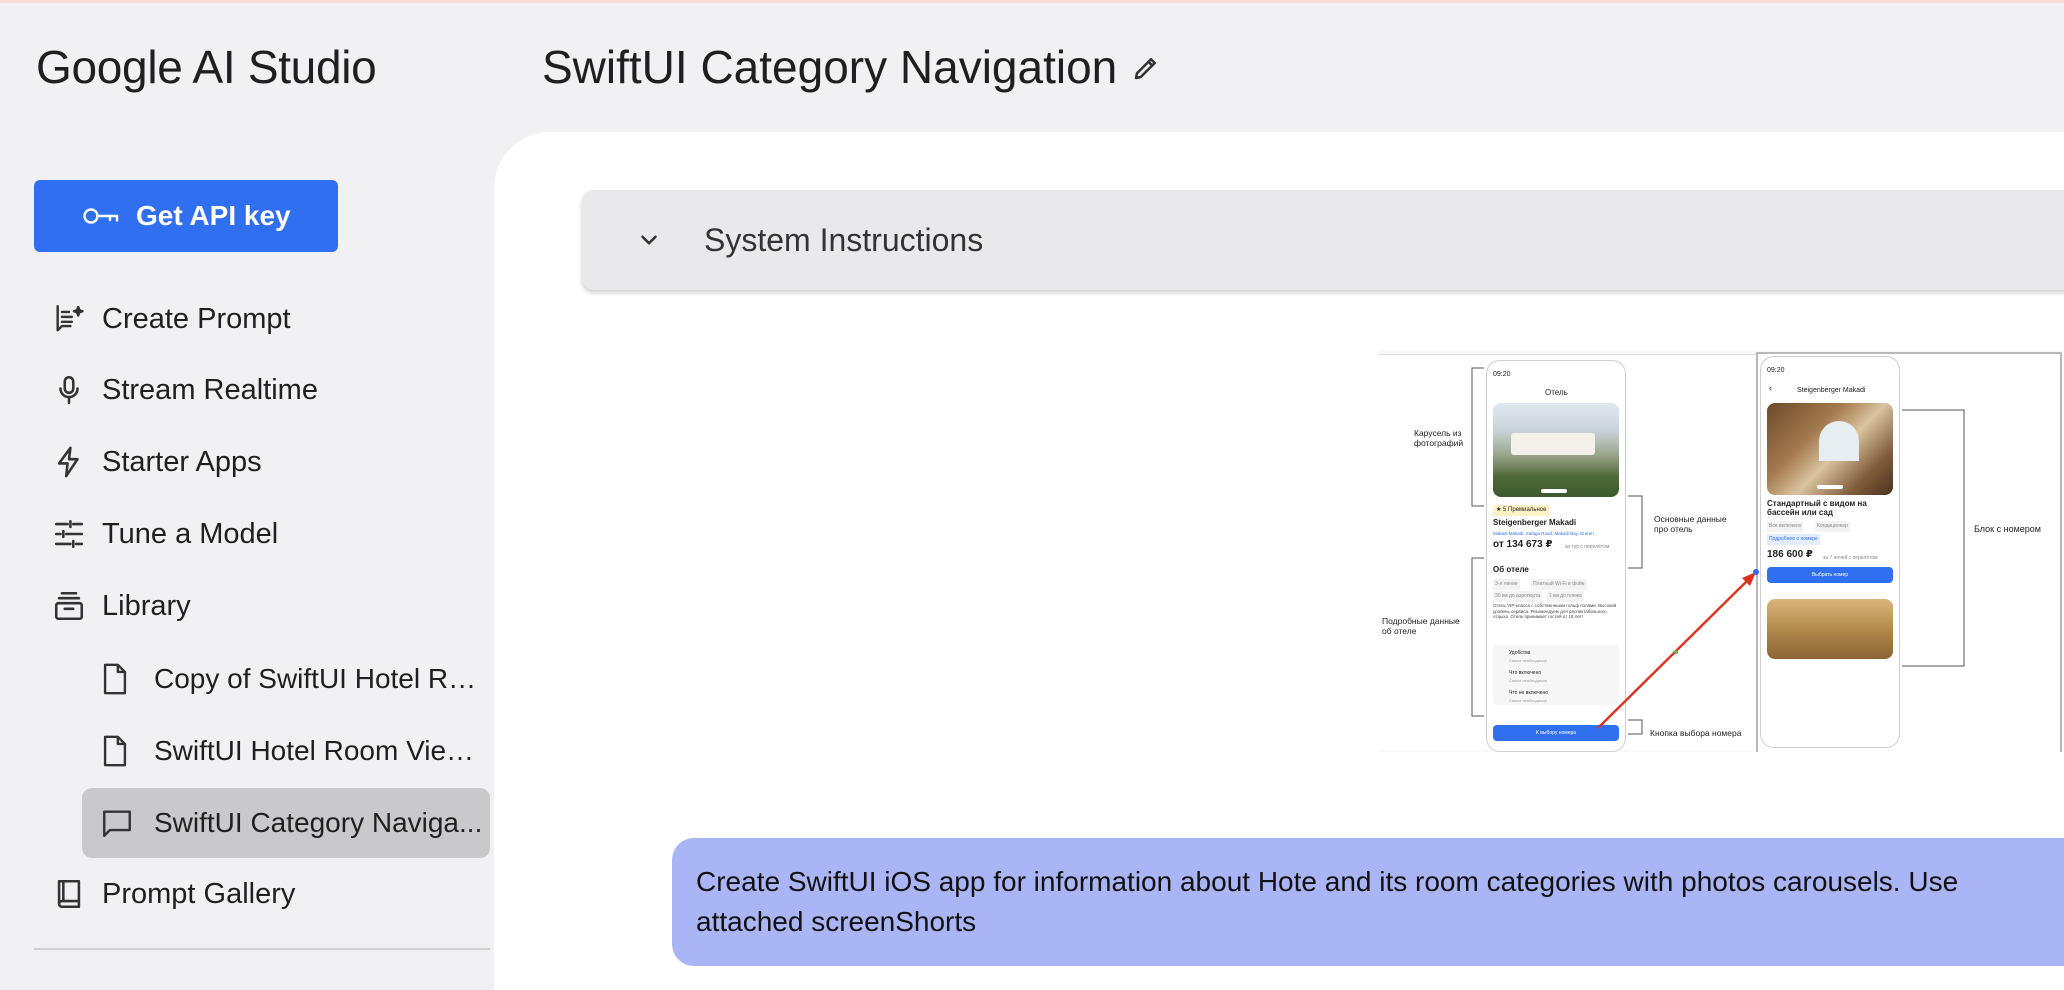 The image size is (2064, 990). What do you see at coordinates (830, 67) in the screenshot?
I see `page-title: SwiftUI Category Navigation` at bounding box center [830, 67].